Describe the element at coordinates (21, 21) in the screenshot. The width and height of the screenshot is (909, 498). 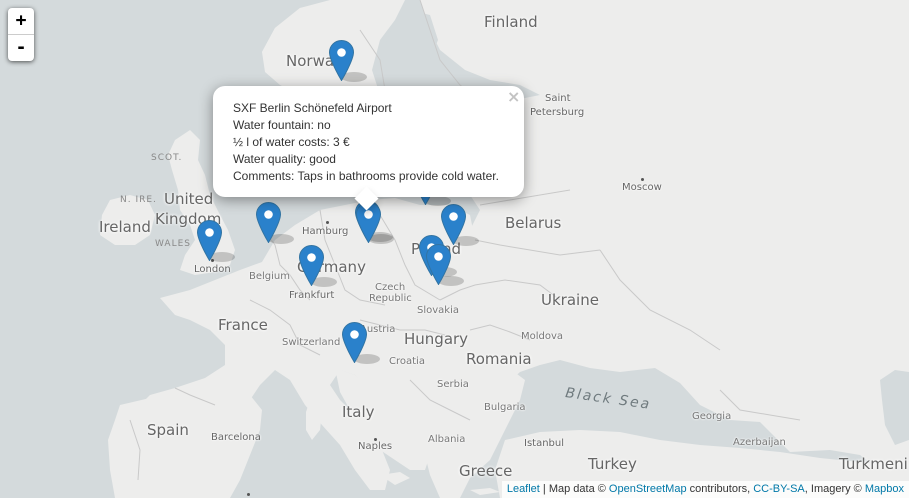
I see `zoom-in-button: +` at that location.